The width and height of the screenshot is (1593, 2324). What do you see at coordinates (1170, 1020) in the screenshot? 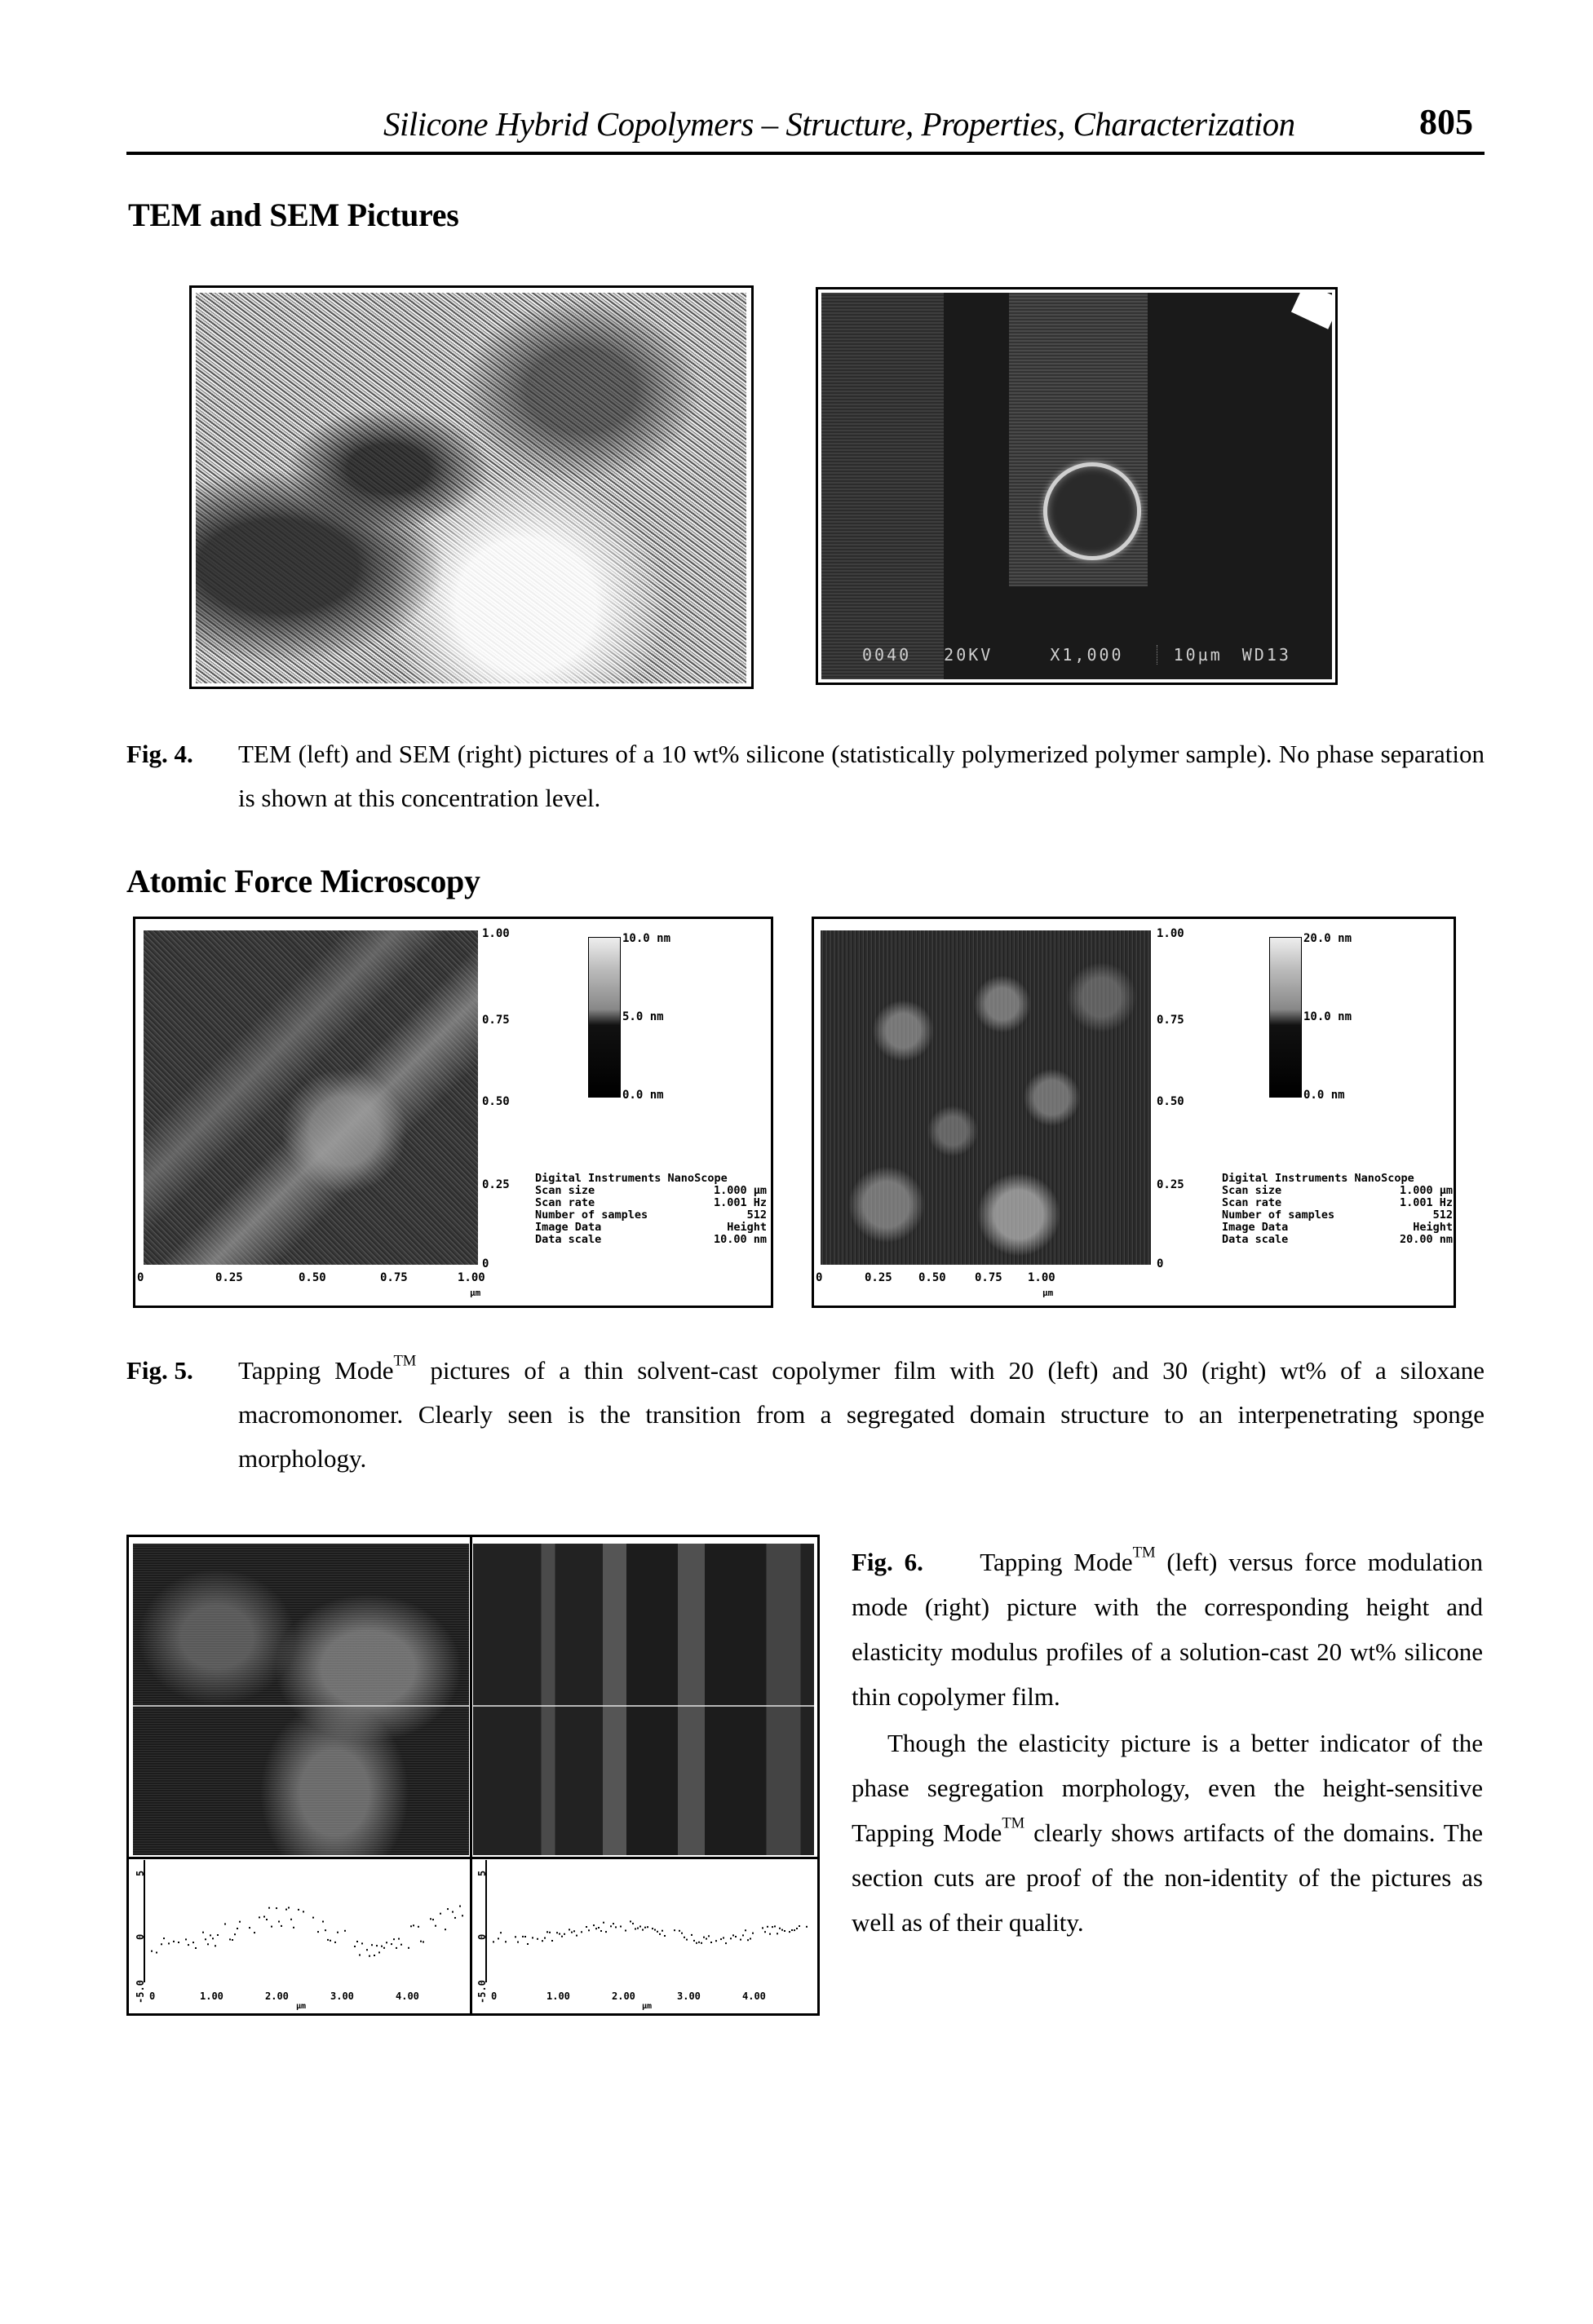
I see `y-tick: 0.75` at bounding box center [1170, 1020].